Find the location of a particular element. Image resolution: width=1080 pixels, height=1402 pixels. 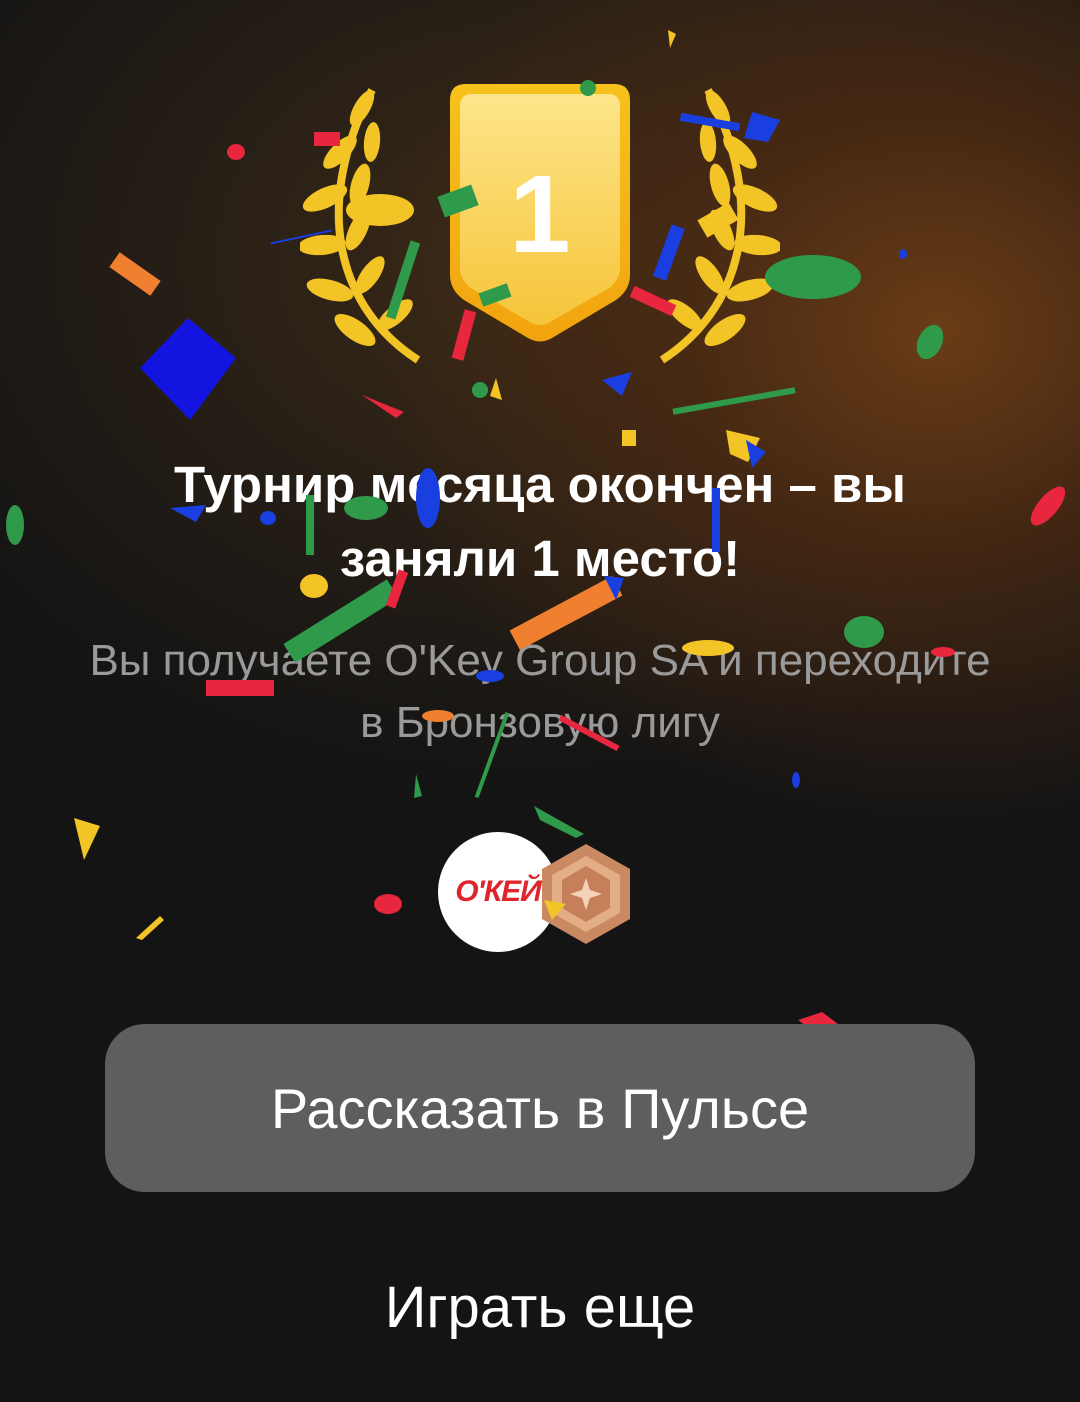

play-again-button: Играть еще is located at coordinates (540, 1307).